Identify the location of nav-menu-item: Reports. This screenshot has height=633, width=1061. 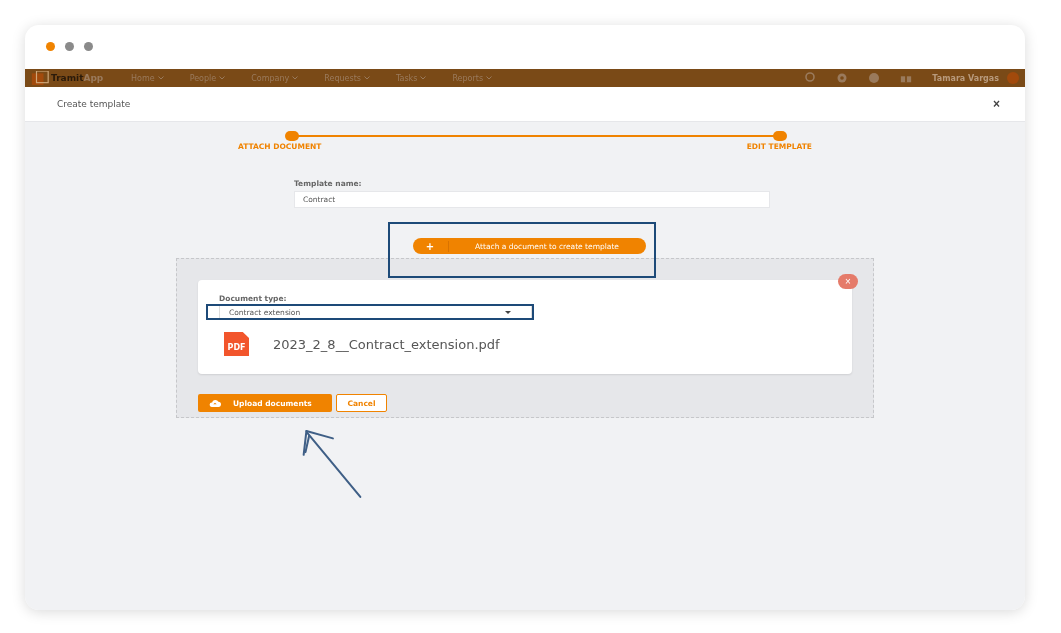
(468, 78).